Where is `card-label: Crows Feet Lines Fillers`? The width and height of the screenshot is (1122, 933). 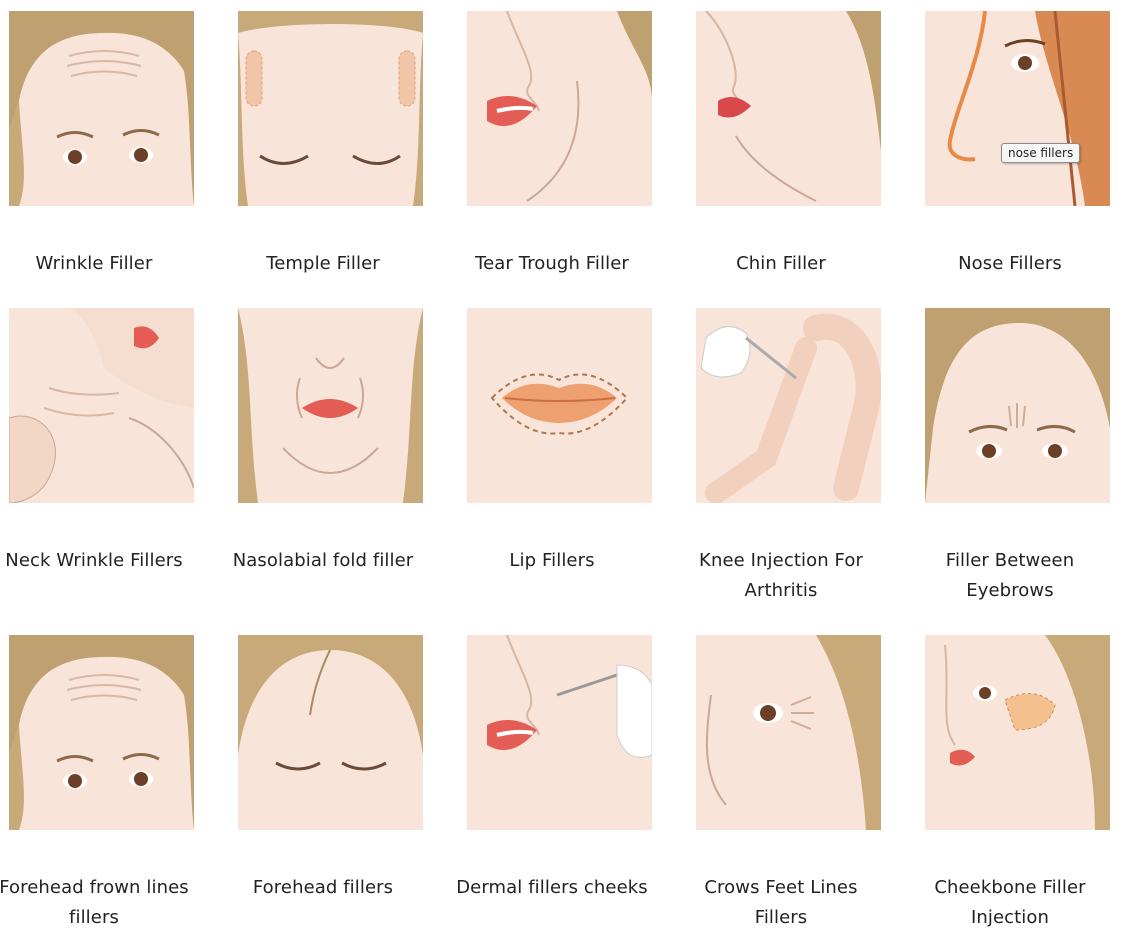
card-label: Crows Feet Lines Fillers is located at coordinates (781, 902).